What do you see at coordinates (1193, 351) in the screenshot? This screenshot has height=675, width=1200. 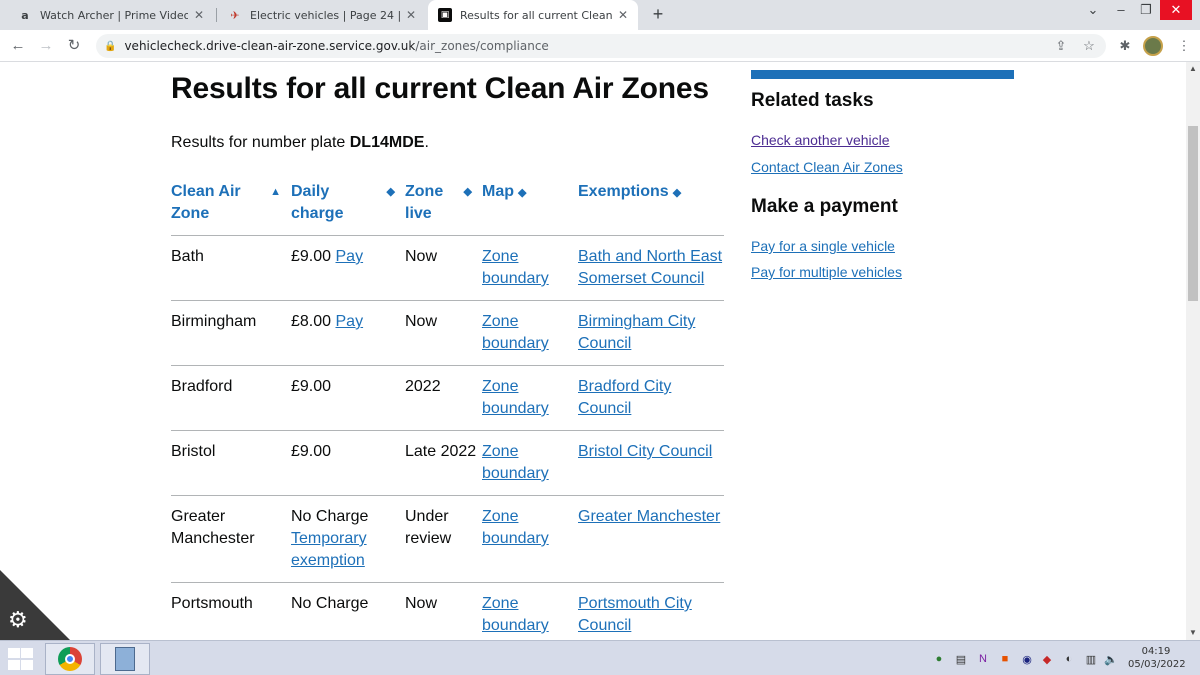 I see `vertical-scrollbar: ▲ ▼` at bounding box center [1193, 351].